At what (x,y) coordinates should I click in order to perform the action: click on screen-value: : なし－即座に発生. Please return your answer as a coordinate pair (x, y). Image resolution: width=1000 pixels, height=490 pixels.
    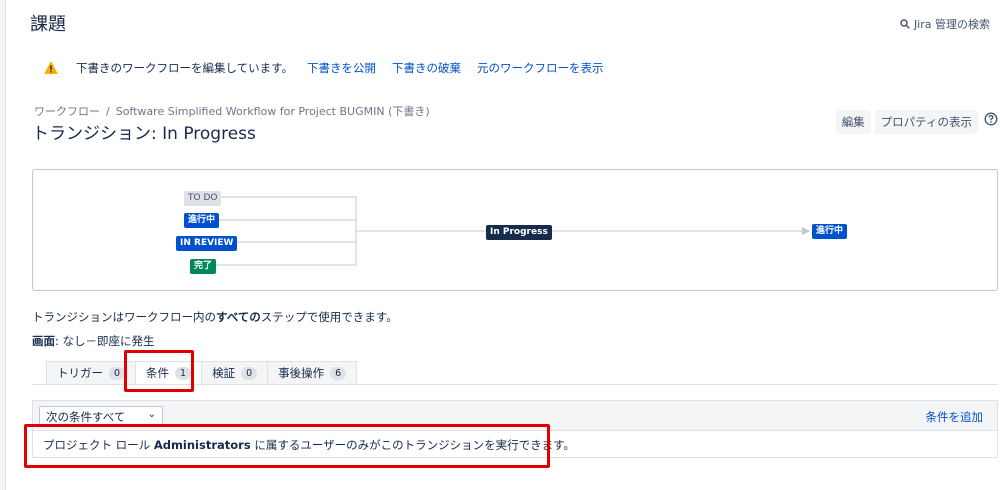
    Looking at the image, I should click on (105, 341).